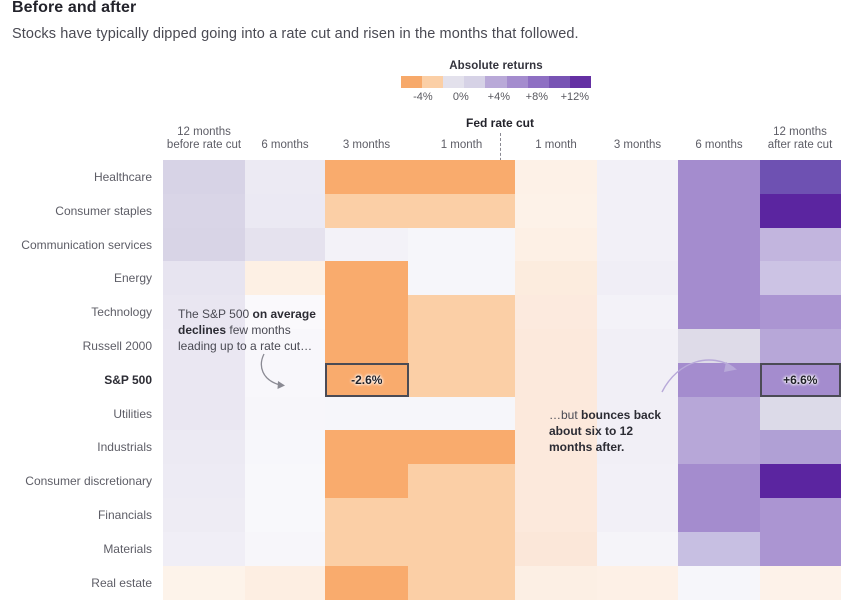 The width and height of the screenshot is (862, 600). Describe the element at coordinates (800, 380) in the screenshot. I see `highlighted-value-cell: +6.6%` at that location.